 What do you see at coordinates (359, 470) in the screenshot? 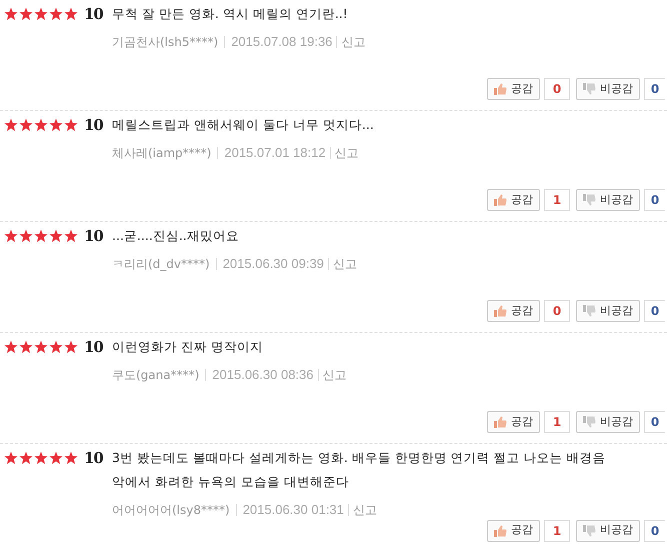
I see `review-text: 3번 봤는데도 볼때마다 설레게하는 영화. 배우들 한명한명 연기력 쩔고 나오는 배경음악에서 화려한 뉴욕의 모습을 대변해준다` at bounding box center [359, 470].